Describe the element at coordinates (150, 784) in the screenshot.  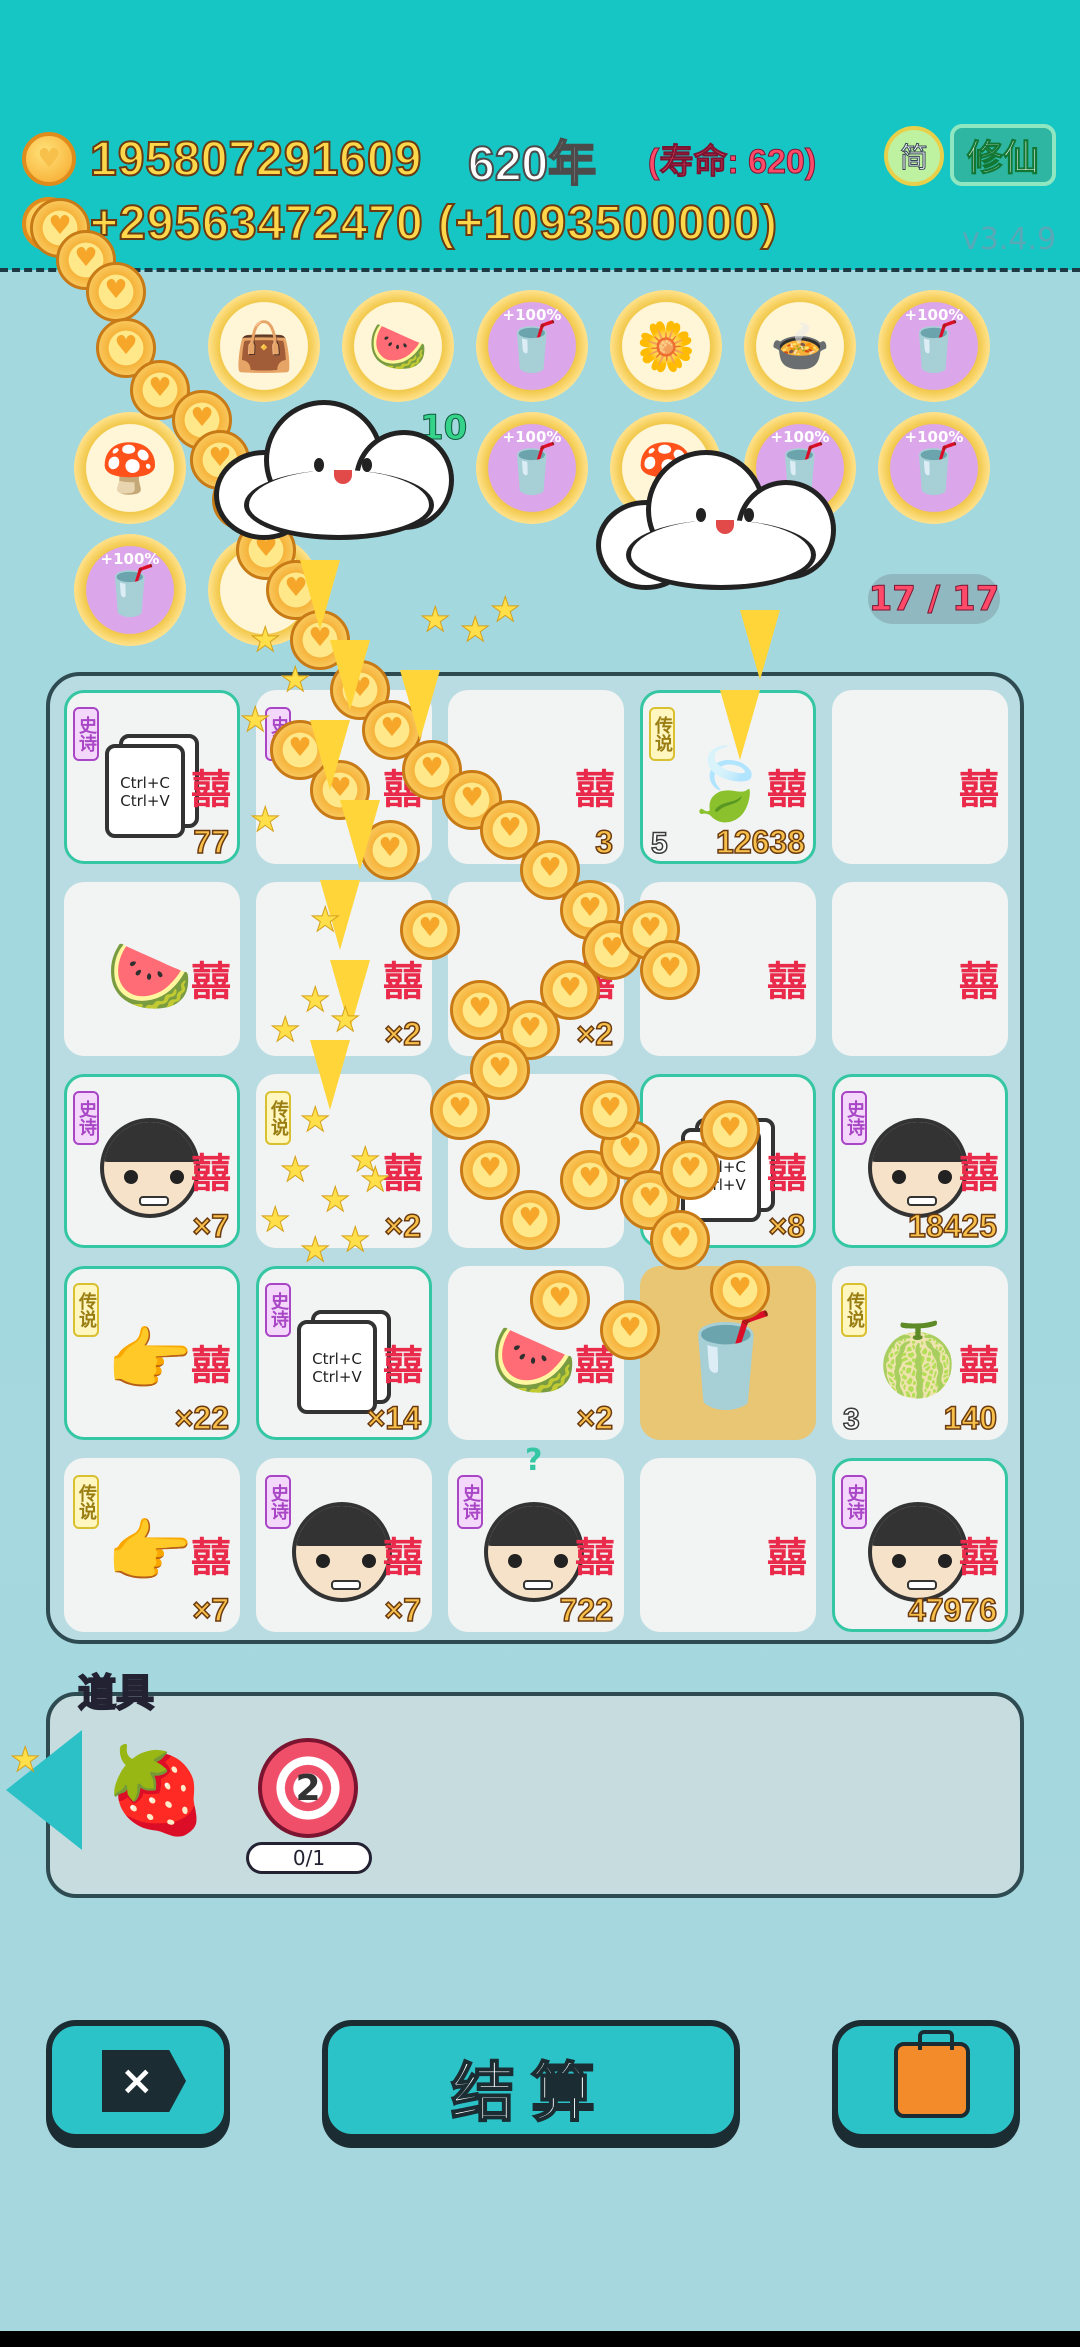
I see `copy-paste-cards-icon: Ctrl+CCtrl+VCtrl+CCtrl+V` at that location.